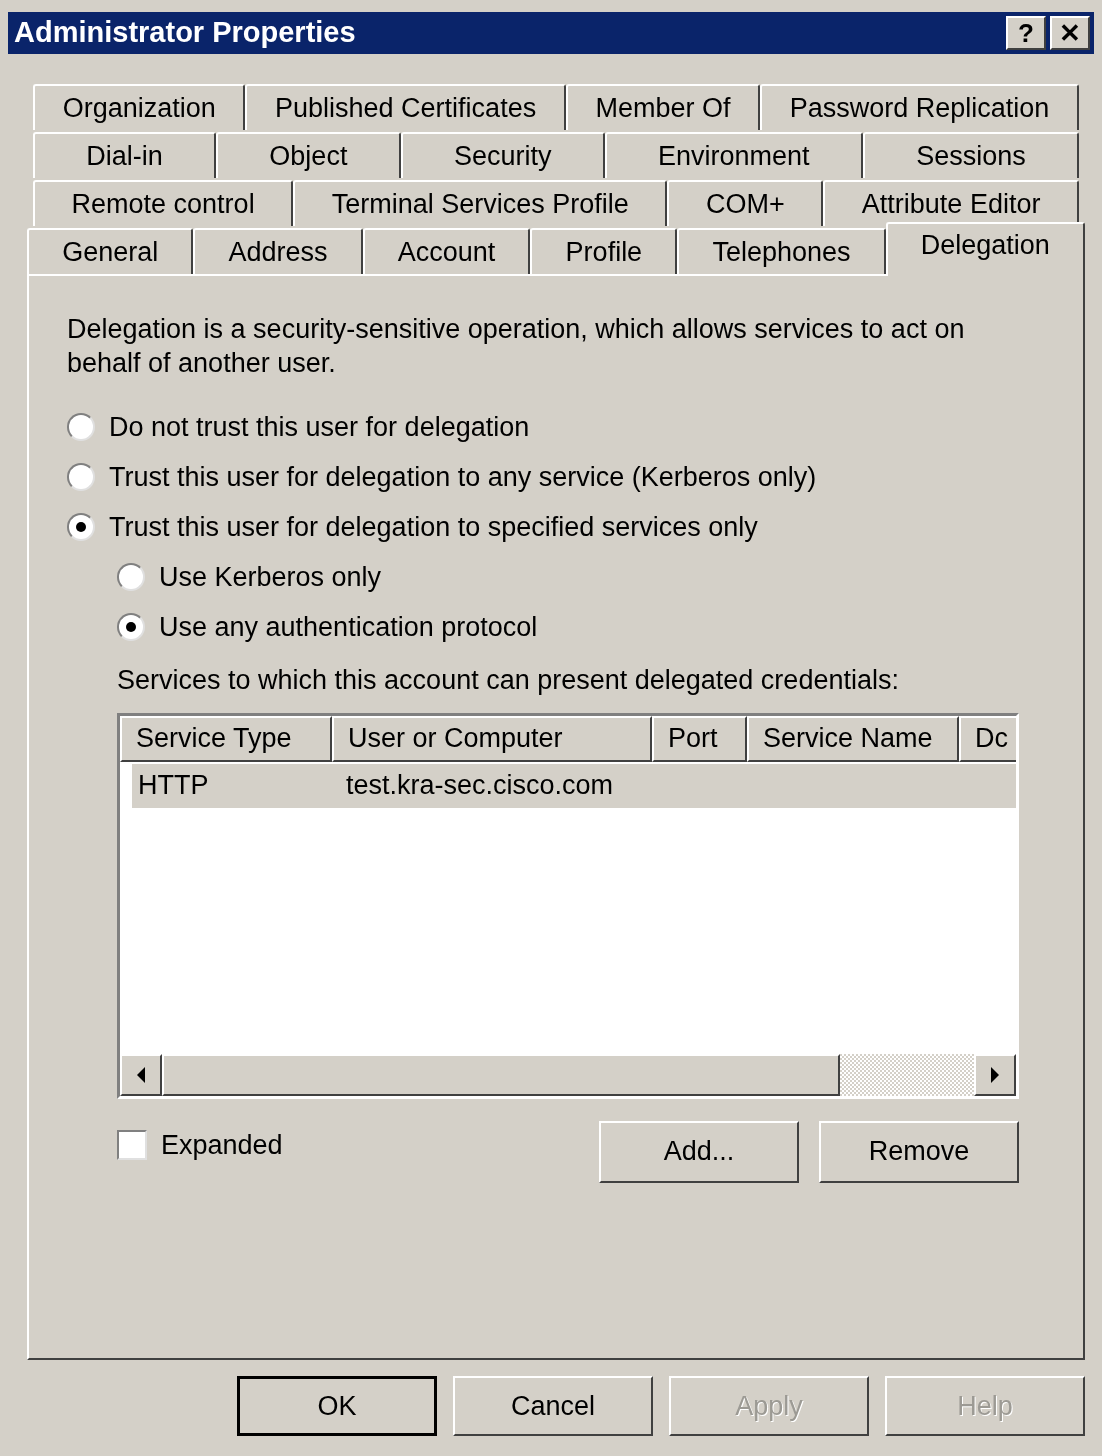 This screenshot has width=1102, height=1456. What do you see at coordinates (745, 203) in the screenshot?
I see `tab: COM+` at bounding box center [745, 203].